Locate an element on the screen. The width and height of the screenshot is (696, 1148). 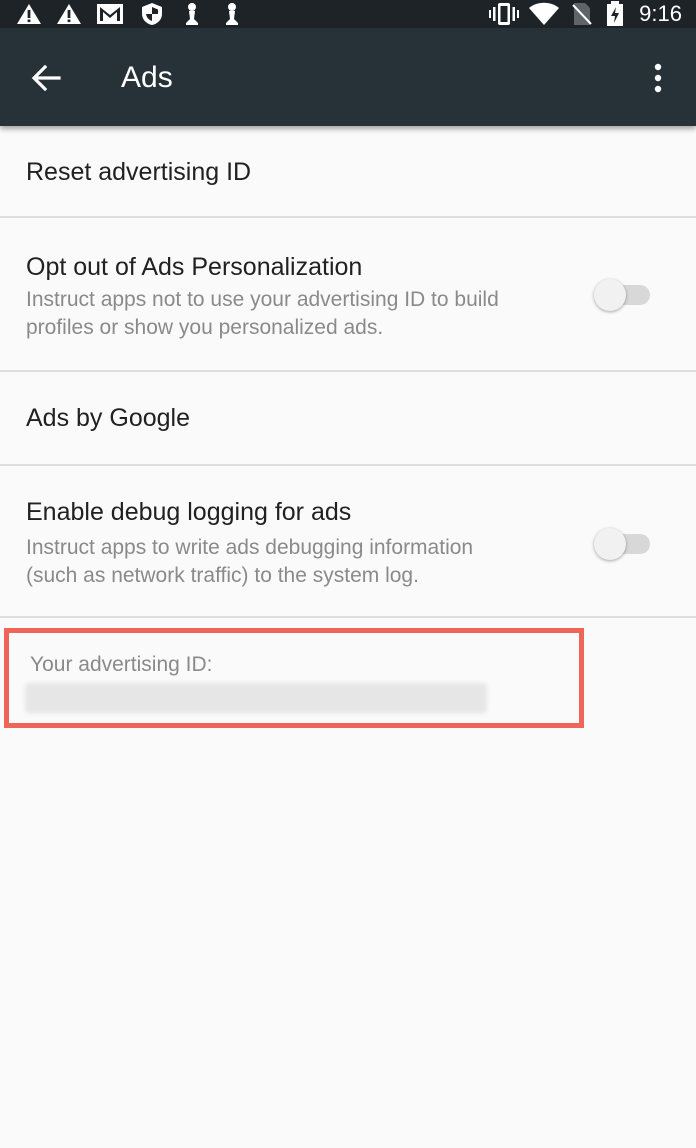
overflow-menu-button is located at coordinates (658, 78).